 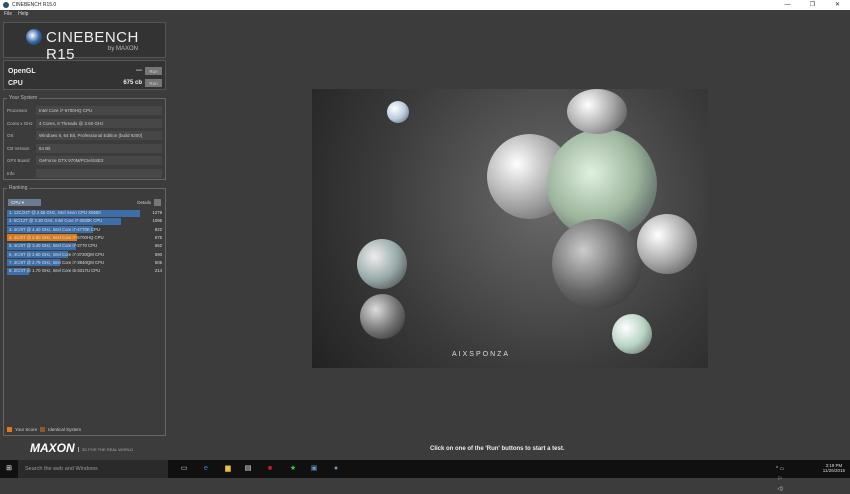 I want to click on identical-system-swatch, so click(x=43, y=429).